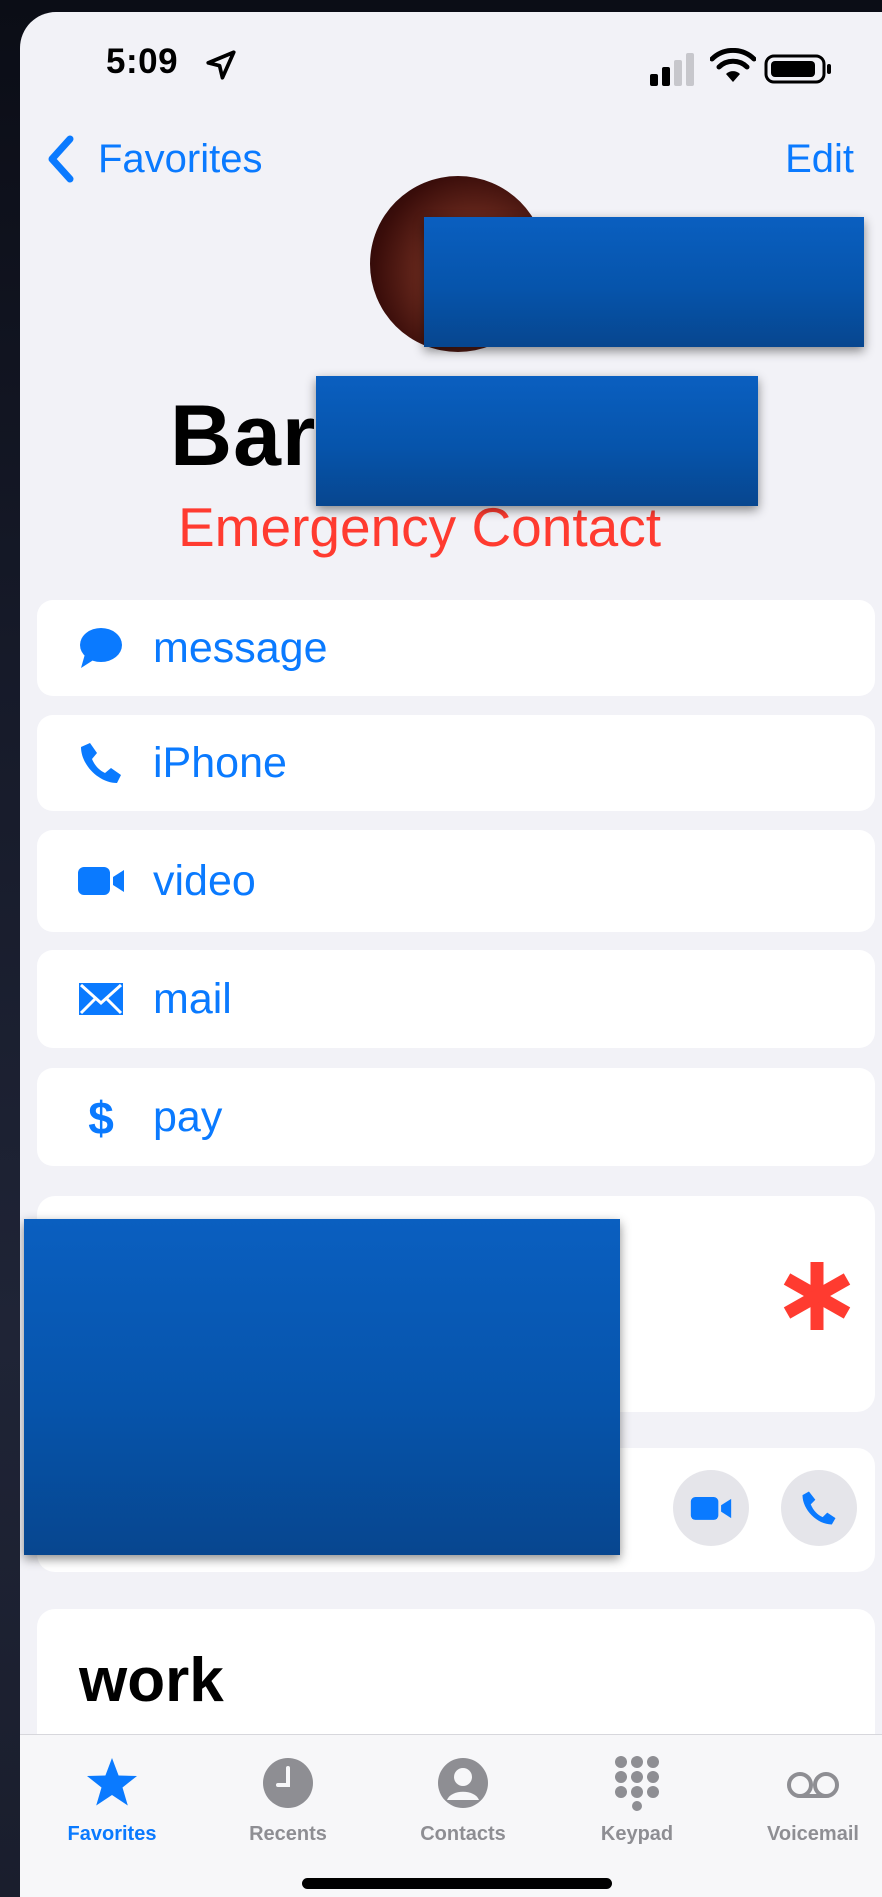 This screenshot has width=882, height=1897. Describe the element at coordinates (810, 1800) in the screenshot. I see `tab-voicemail: Voicemail` at that location.